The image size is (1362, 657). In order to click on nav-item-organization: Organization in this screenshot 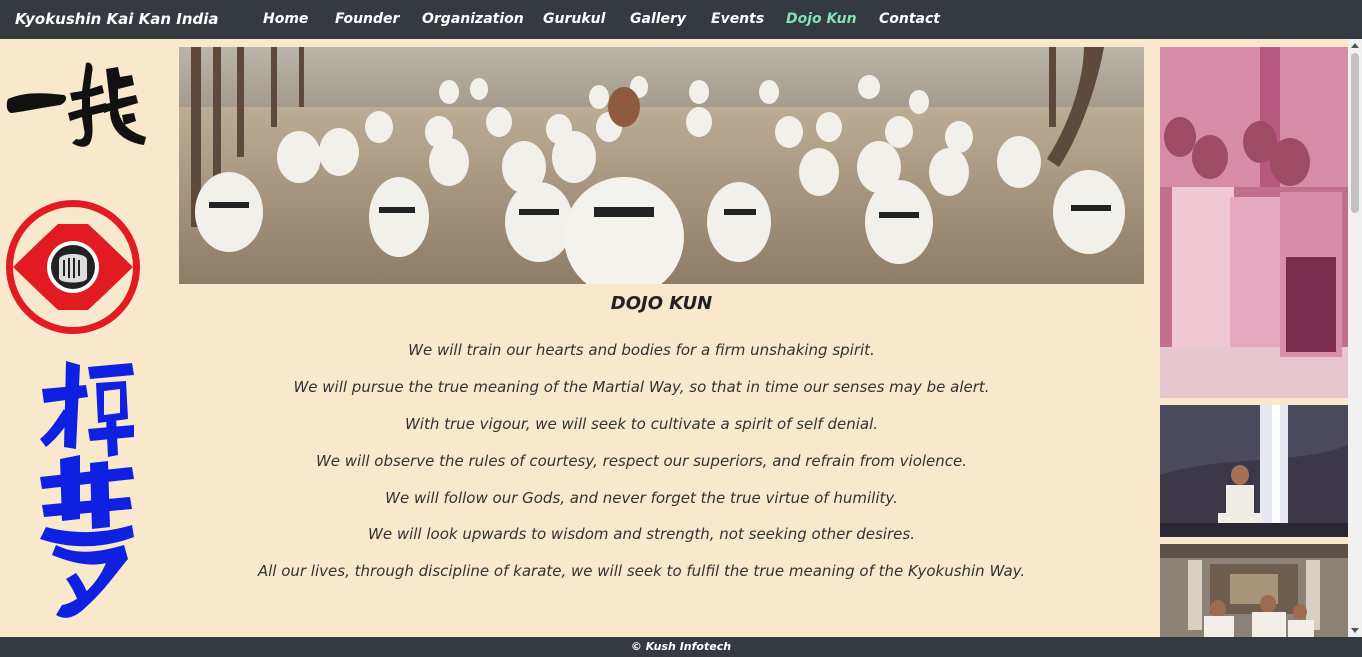, I will do `click(473, 19)`.